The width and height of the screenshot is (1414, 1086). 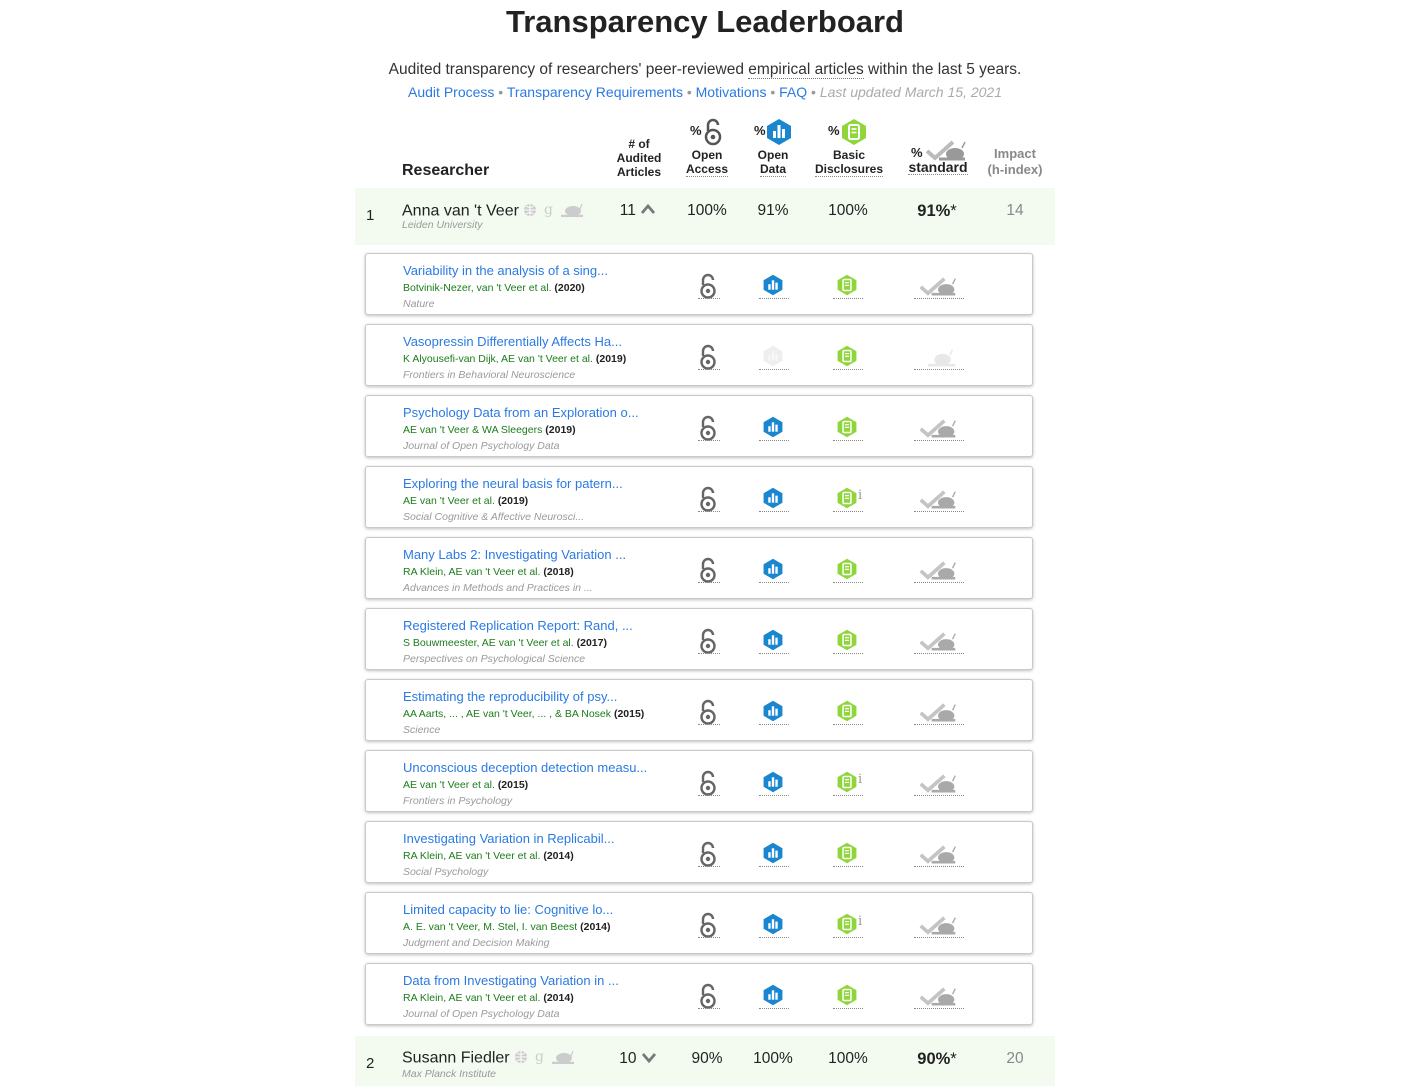 I want to click on article-year: (2019), so click(x=560, y=430).